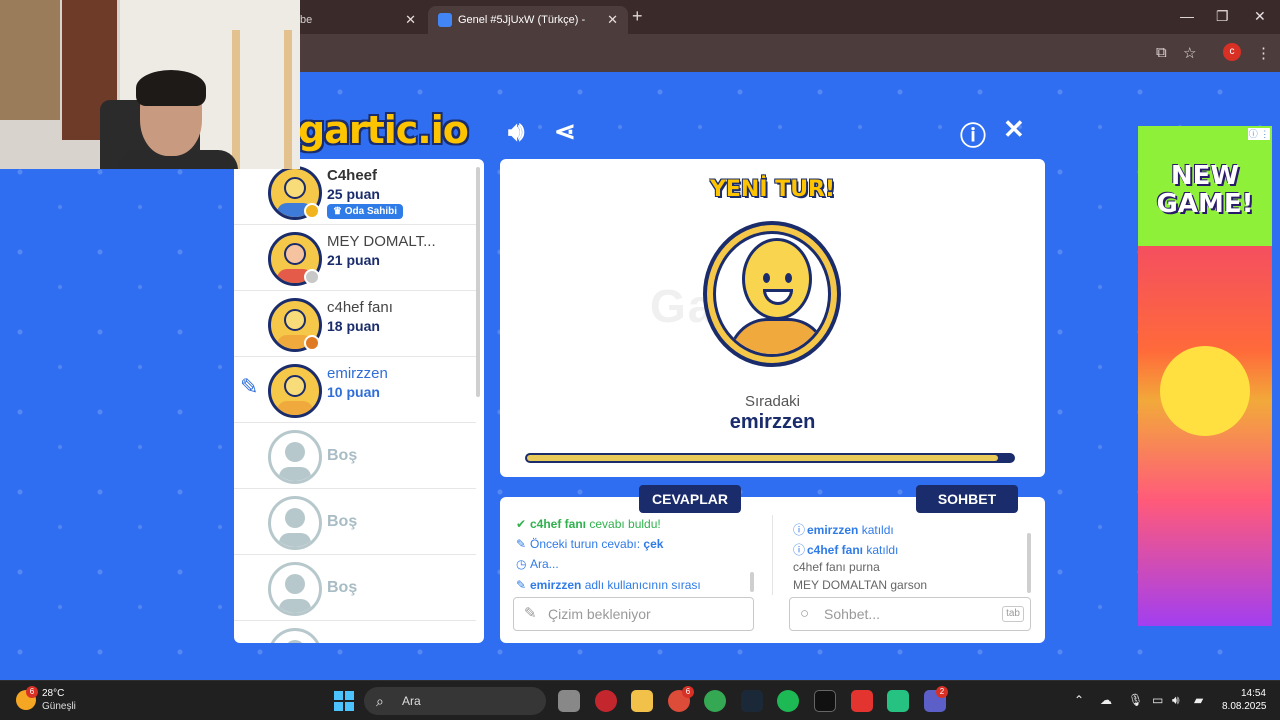  What do you see at coordinates (355, 390) in the screenshot?
I see `player-row-drawing: emirzzen 10 puan` at bounding box center [355, 390].